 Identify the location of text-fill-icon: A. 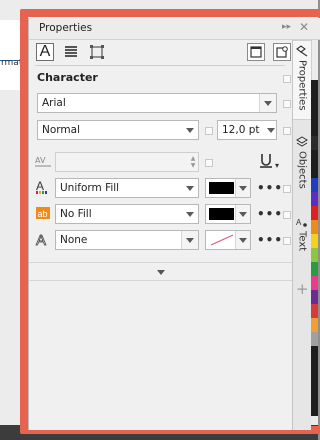
(43, 187).